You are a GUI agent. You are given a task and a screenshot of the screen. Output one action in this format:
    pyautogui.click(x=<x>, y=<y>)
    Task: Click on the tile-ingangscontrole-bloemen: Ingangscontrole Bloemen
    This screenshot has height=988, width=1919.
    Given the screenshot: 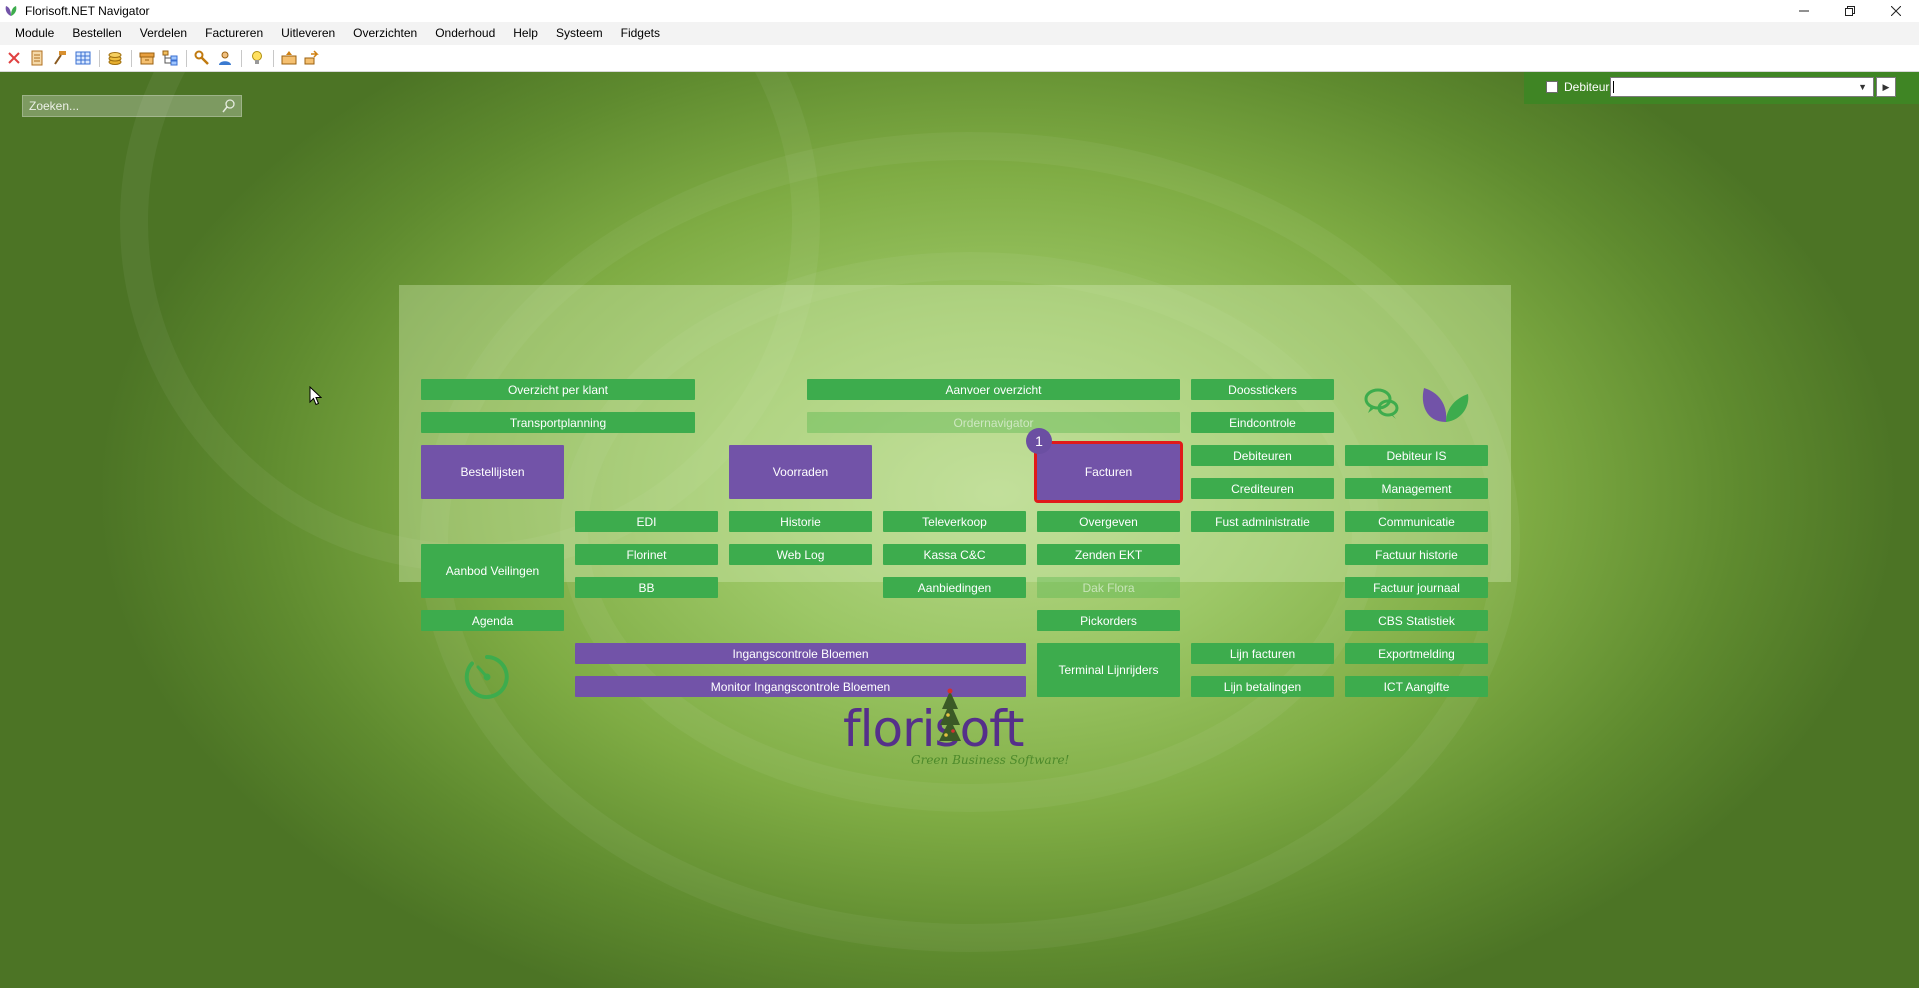 What is the action you would take?
    pyautogui.click(x=800, y=653)
    